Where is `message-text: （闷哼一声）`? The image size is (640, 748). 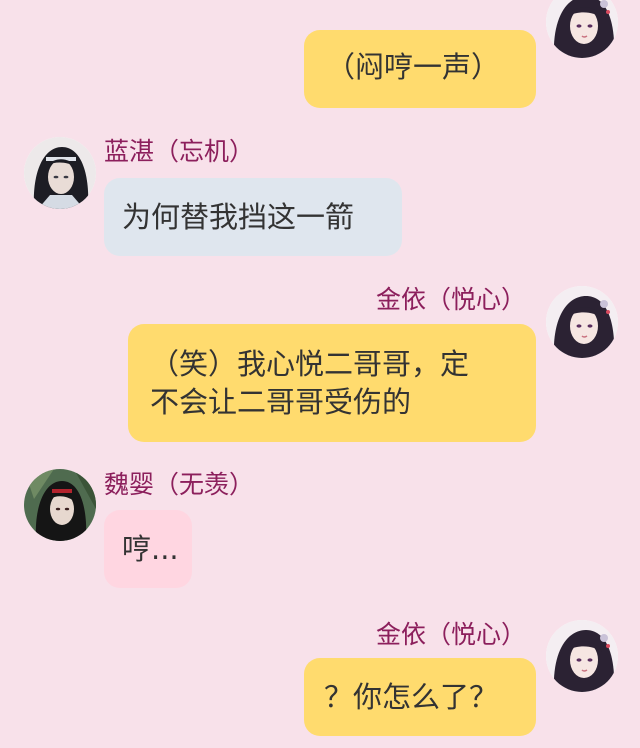 message-text: （闷哼一声） is located at coordinates (413, 67).